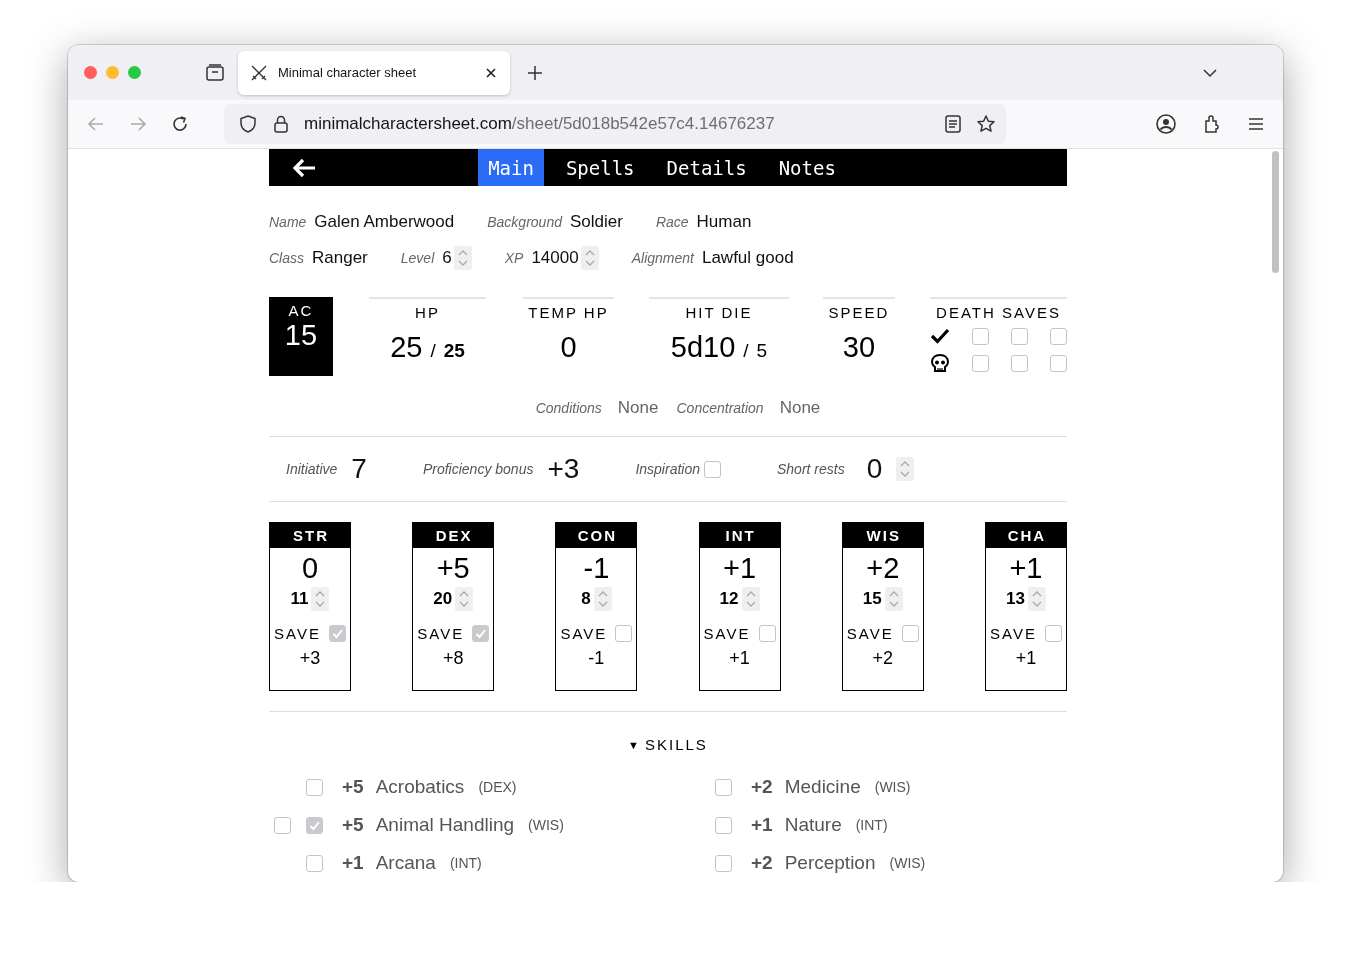 This screenshot has height=974, width=1351. What do you see at coordinates (286, 258) in the screenshot?
I see `field-label: Class` at bounding box center [286, 258].